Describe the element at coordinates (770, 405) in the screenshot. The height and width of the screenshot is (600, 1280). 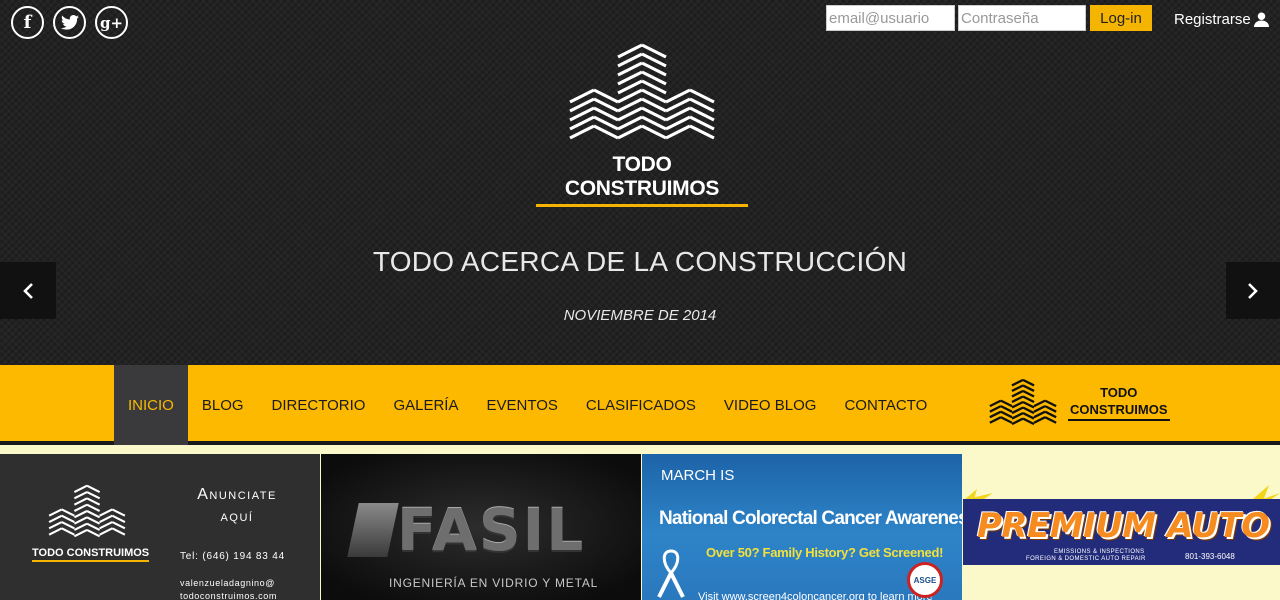
I see `nav-item-video-blog: VIDEO BLOG` at that location.